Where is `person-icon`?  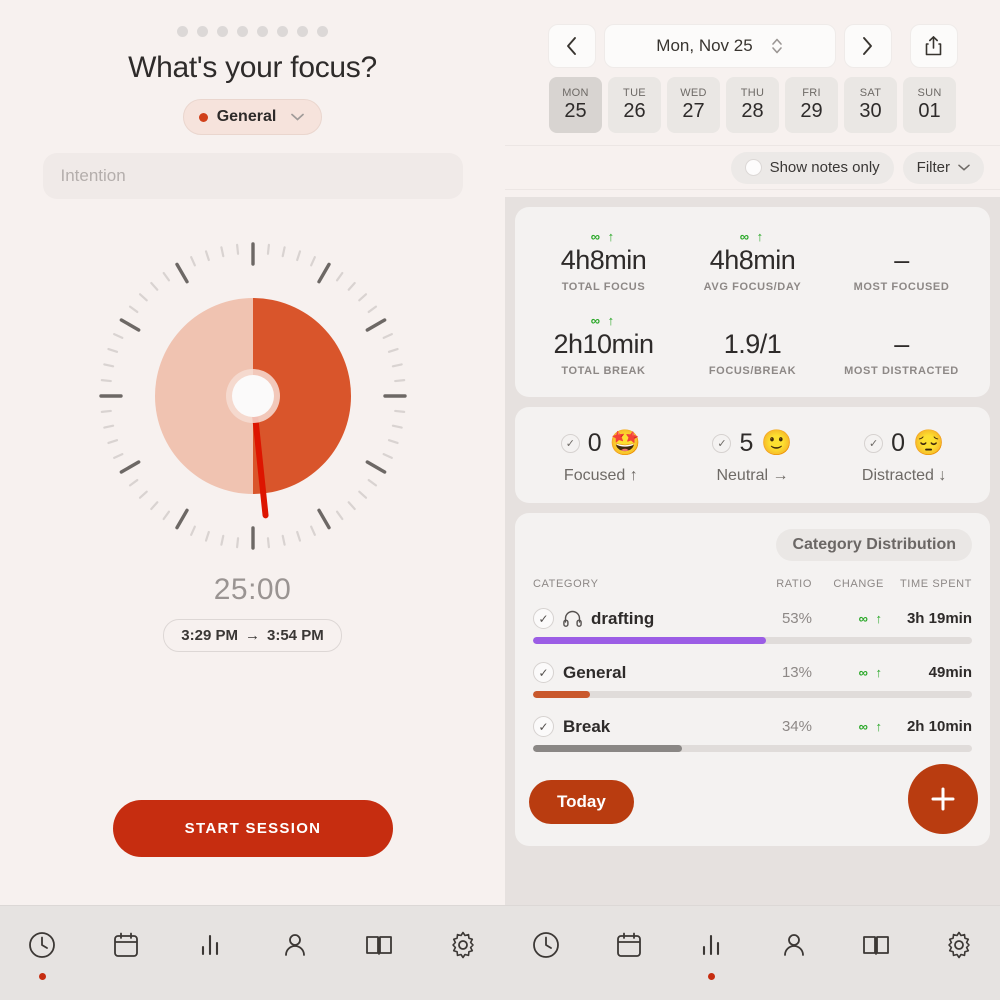 person-icon is located at coordinates (794, 947).